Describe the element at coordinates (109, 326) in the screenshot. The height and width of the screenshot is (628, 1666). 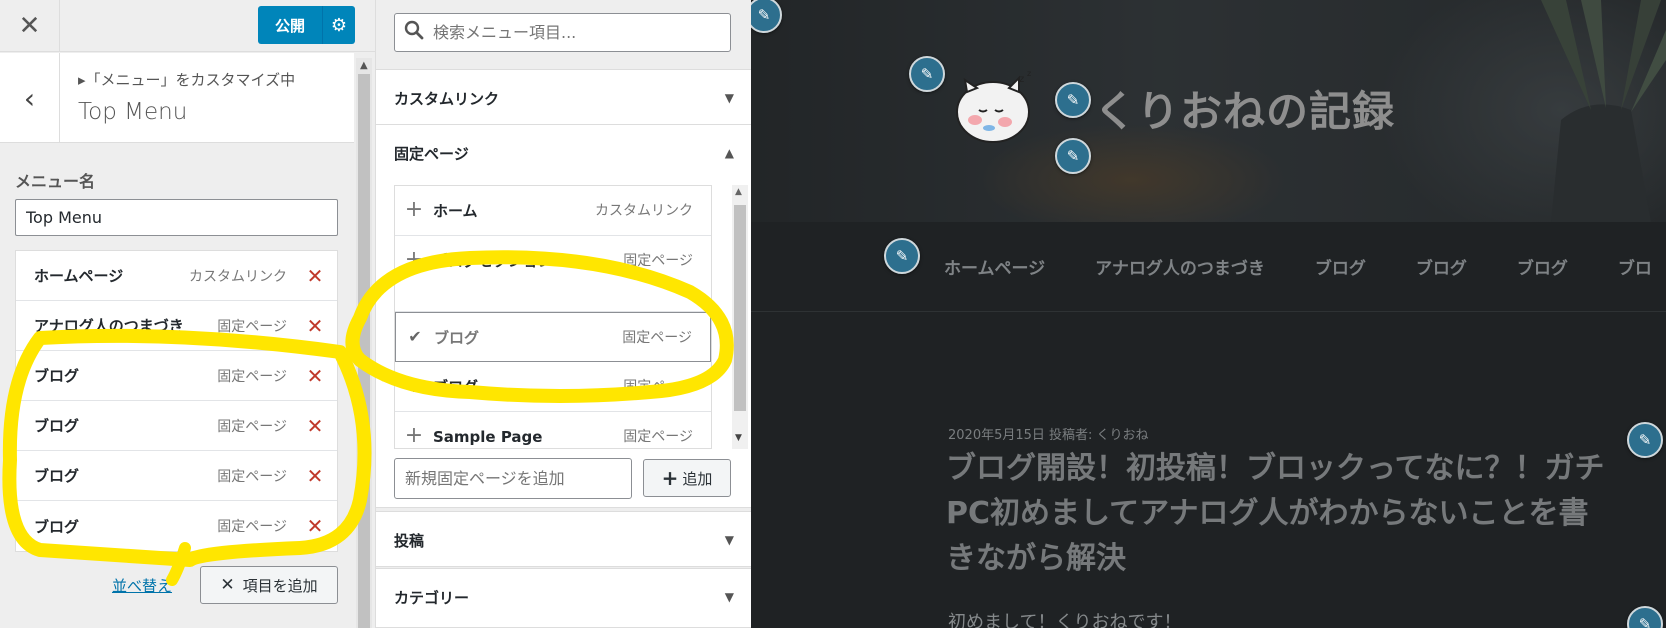
I see `menu-item-title: アナログ人のつまづき` at that location.